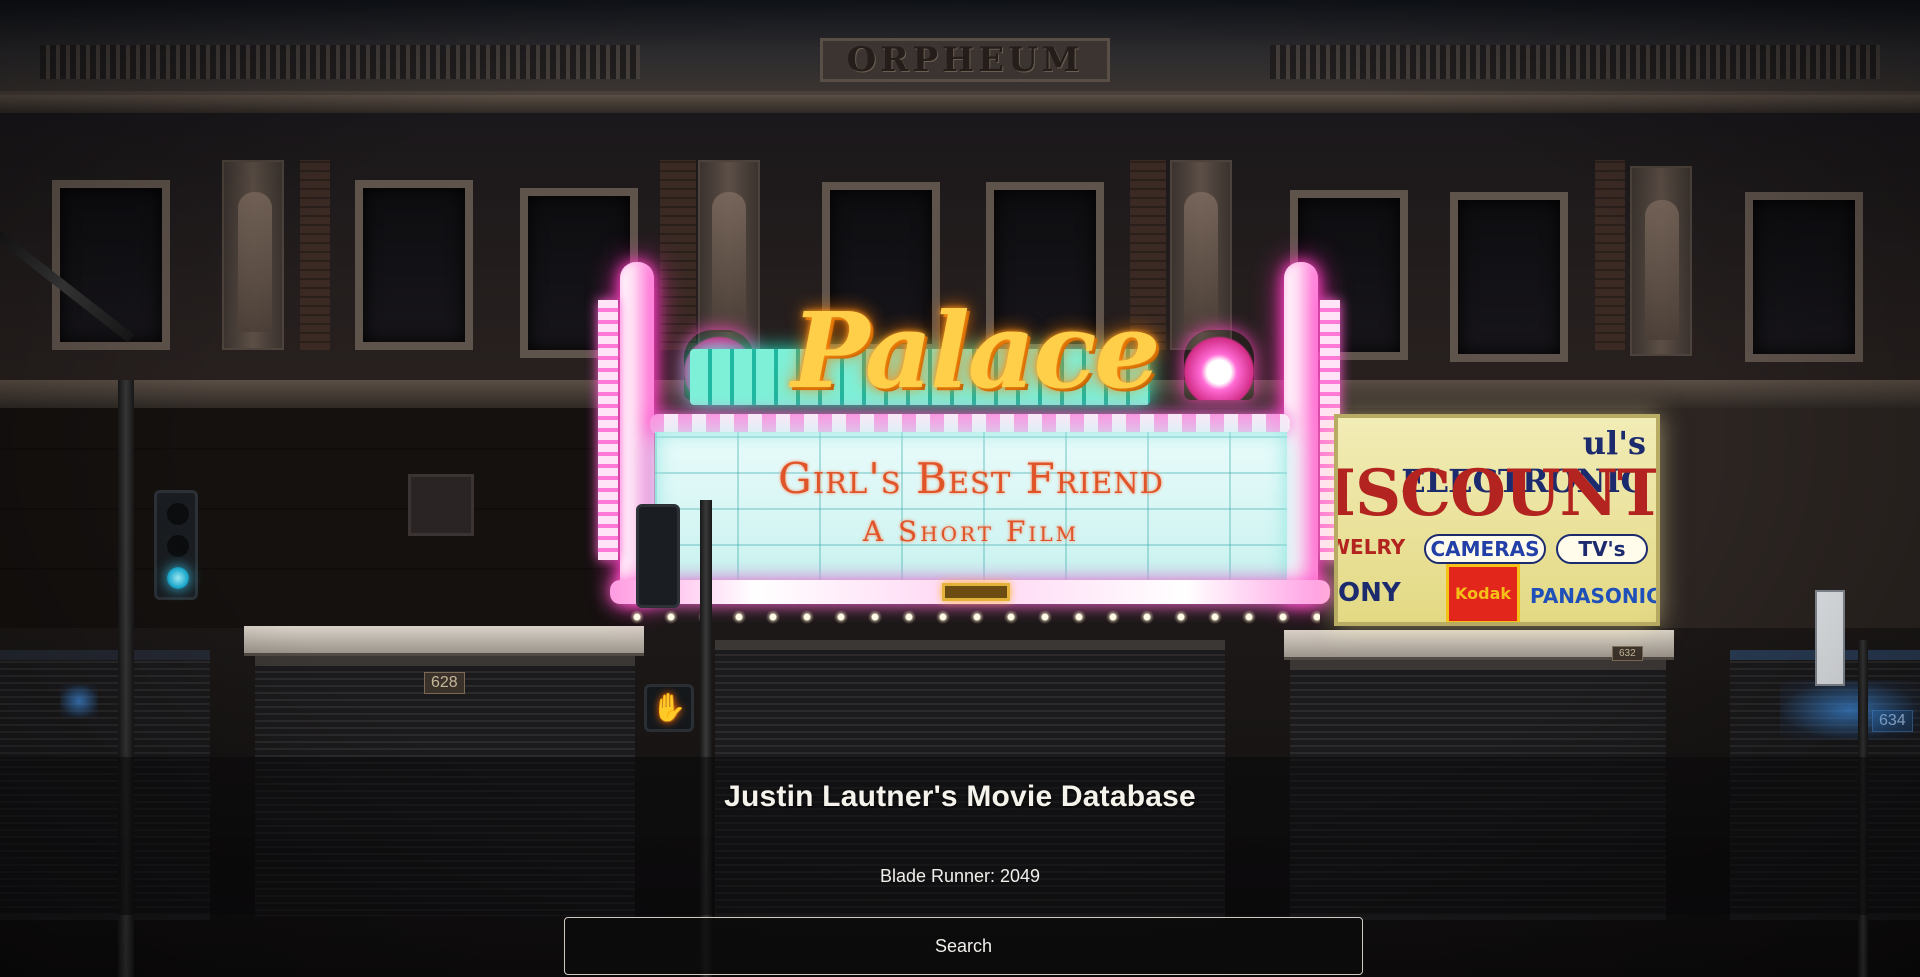 The width and height of the screenshot is (1920, 977). I want to click on search-input-bar, so click(960, 876).